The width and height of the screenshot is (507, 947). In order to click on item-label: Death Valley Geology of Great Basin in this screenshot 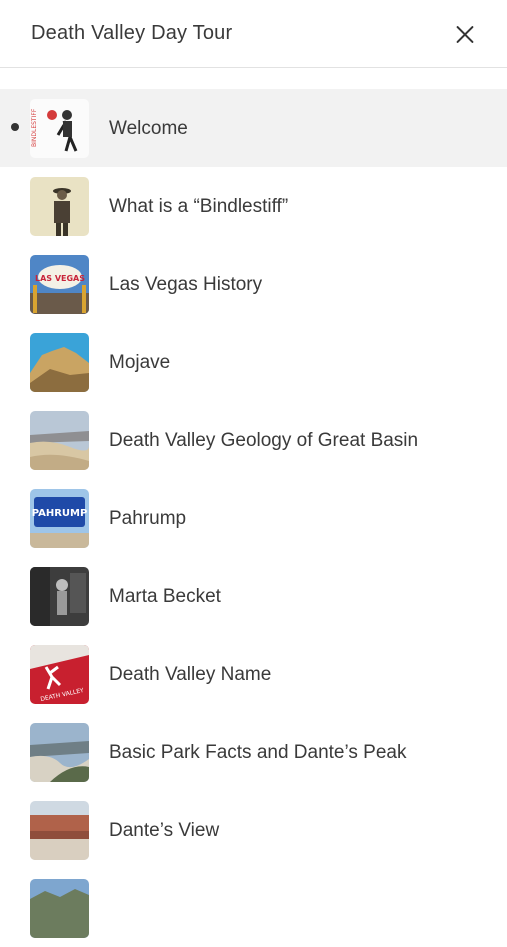, I will do `click(264, 440)`.